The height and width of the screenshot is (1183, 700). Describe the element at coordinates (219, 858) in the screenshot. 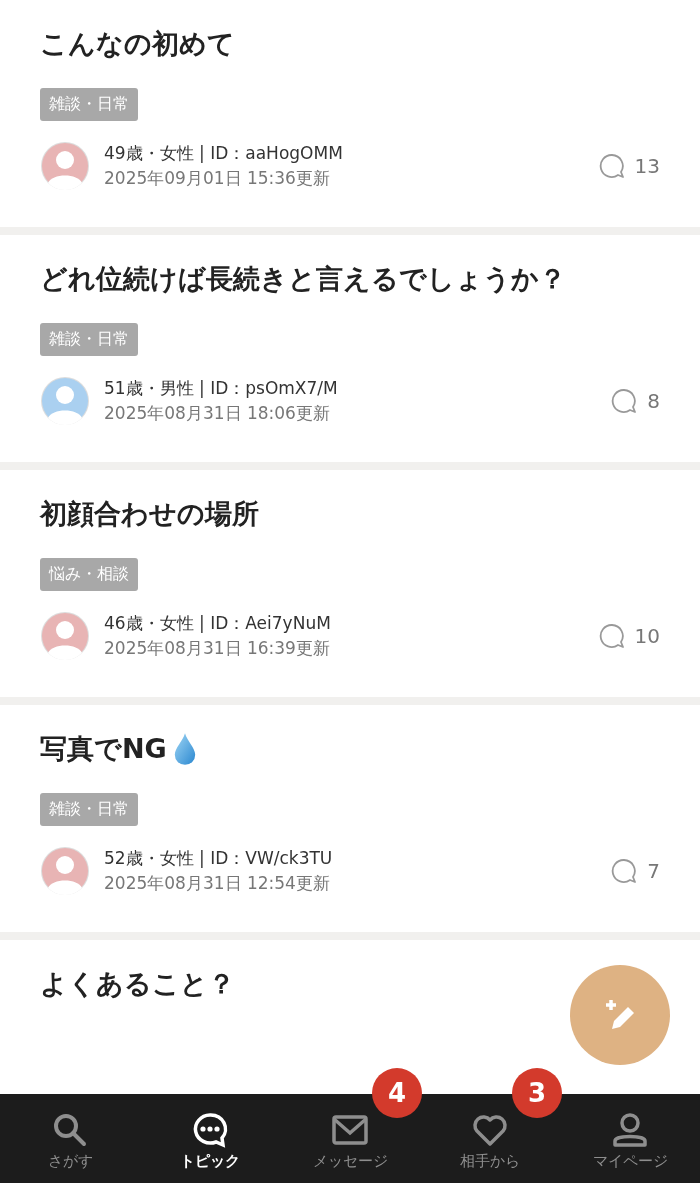

I see `author-info: 52歳・女性 | ID：VW/ck3TU` at that location.